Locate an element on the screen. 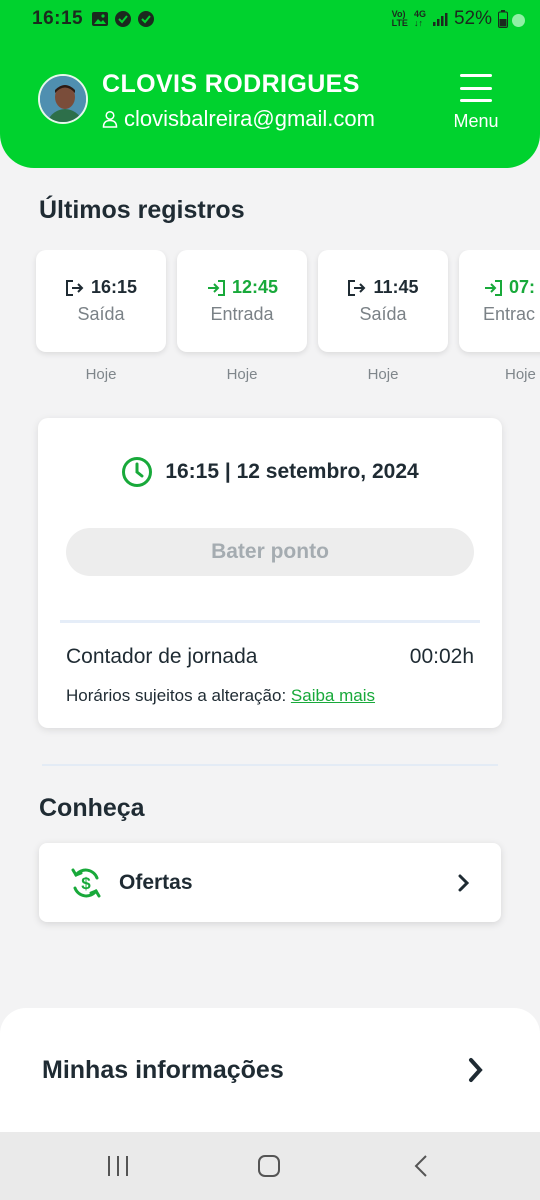 The width and height of the screenshot is (540, 1200). record-card: 11:45 Saída is located at coordinates (383, 301).